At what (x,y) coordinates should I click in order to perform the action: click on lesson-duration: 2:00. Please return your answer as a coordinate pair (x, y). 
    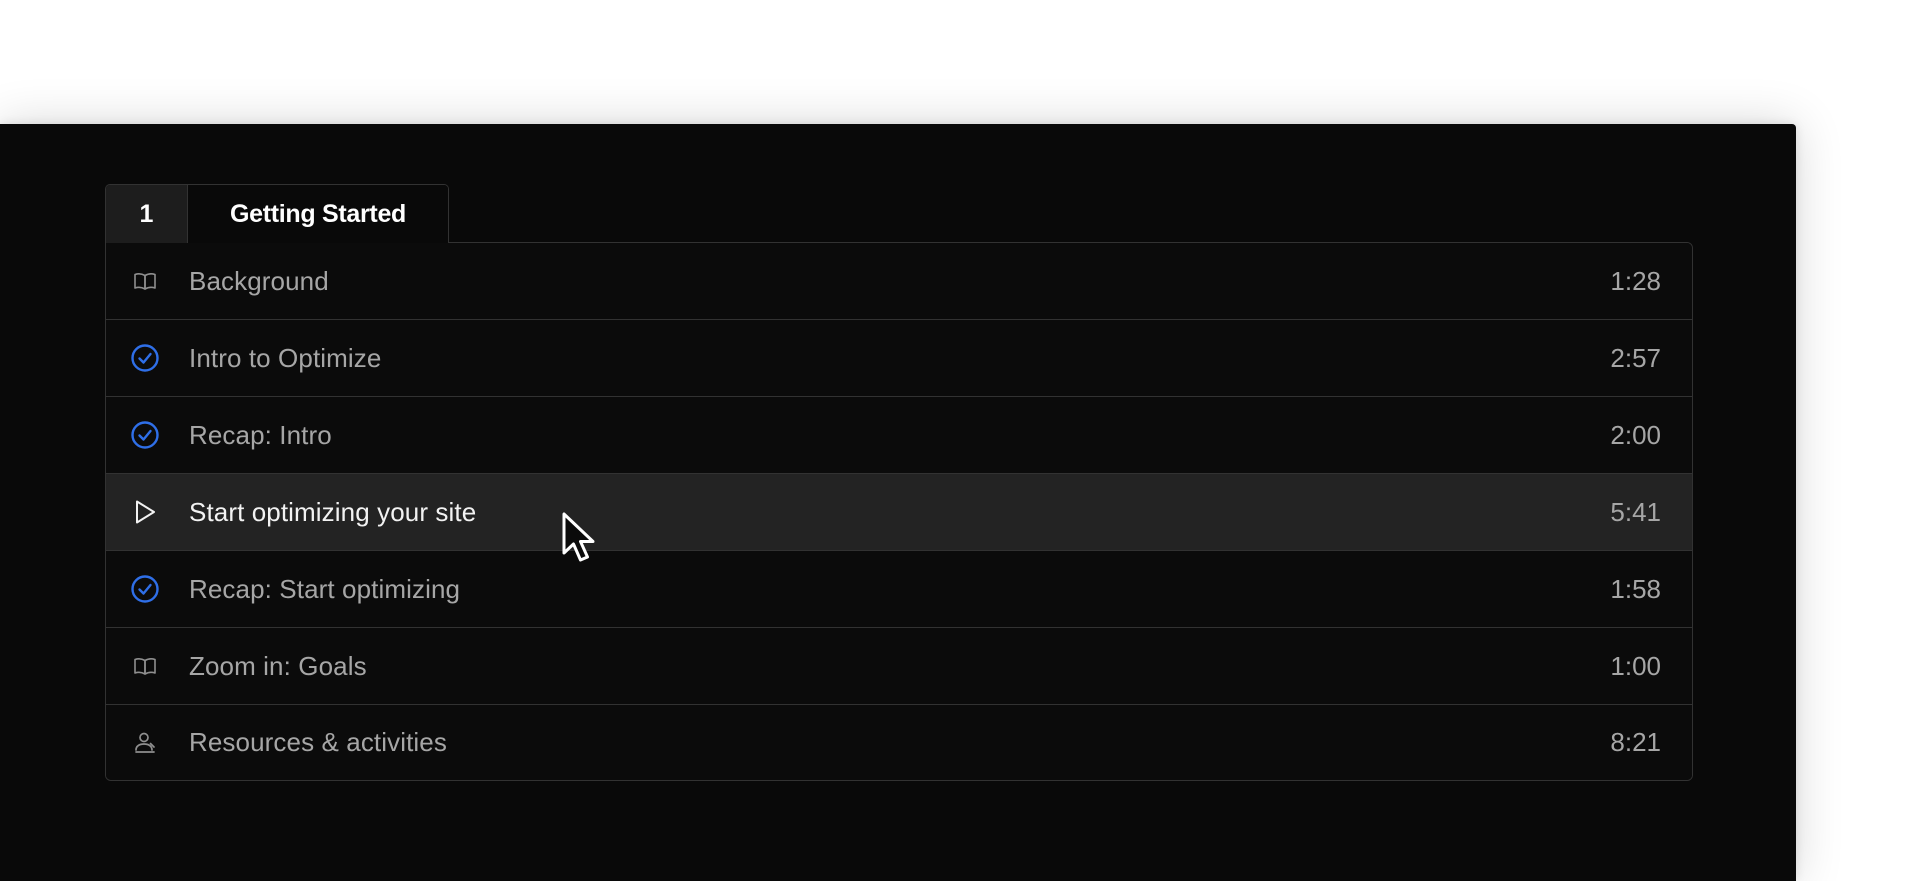
    Looking at the image, I should click on (1635, 434).